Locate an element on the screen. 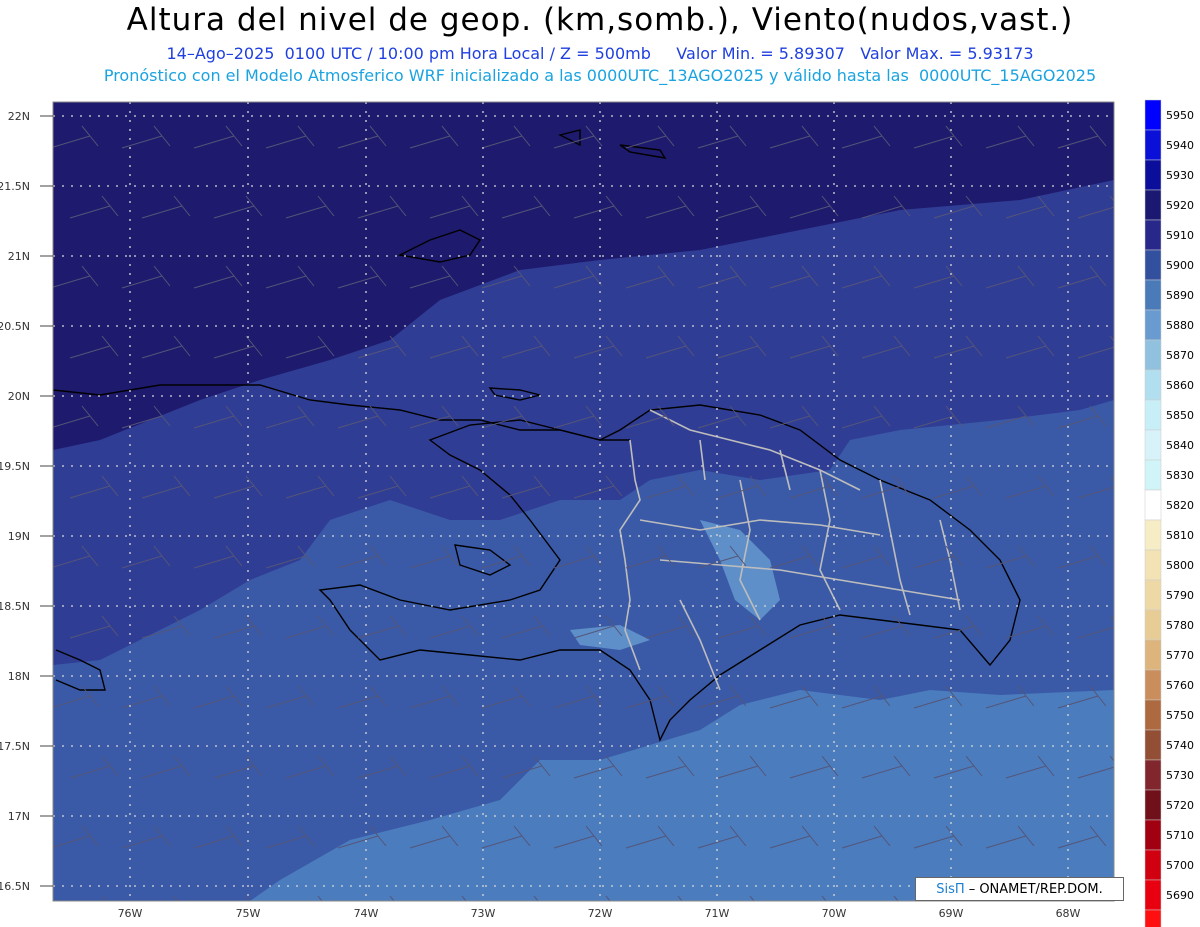  lat-label: 20N is located at coordinates (19, 396).